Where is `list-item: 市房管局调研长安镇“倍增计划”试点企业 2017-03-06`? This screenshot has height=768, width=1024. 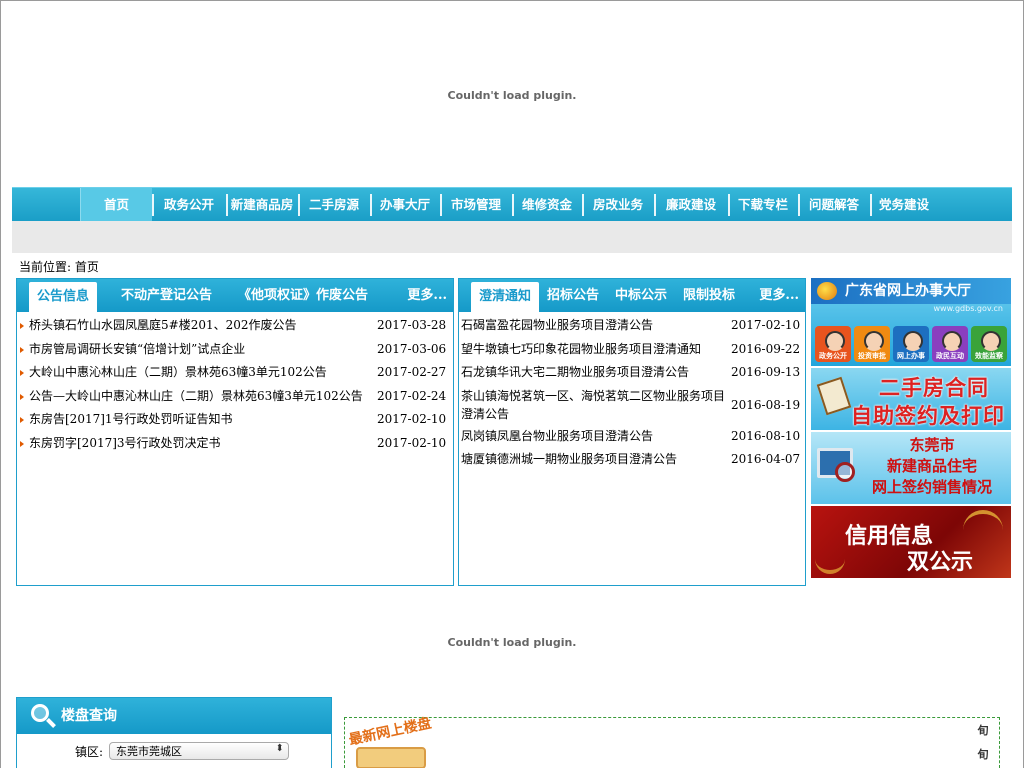 list-item: 市房管局调研长安镇“倍增计划”试点企业 2017-03-06 is located at coordinates (235, 350).